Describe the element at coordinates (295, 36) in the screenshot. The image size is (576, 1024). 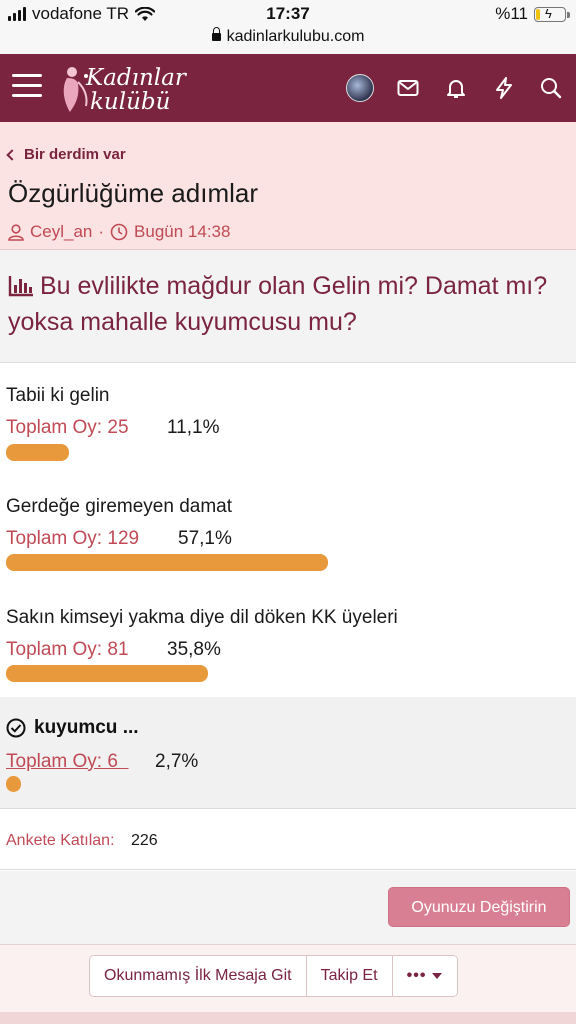
I see `url-text: kadinlarkulubu.com` at that location.